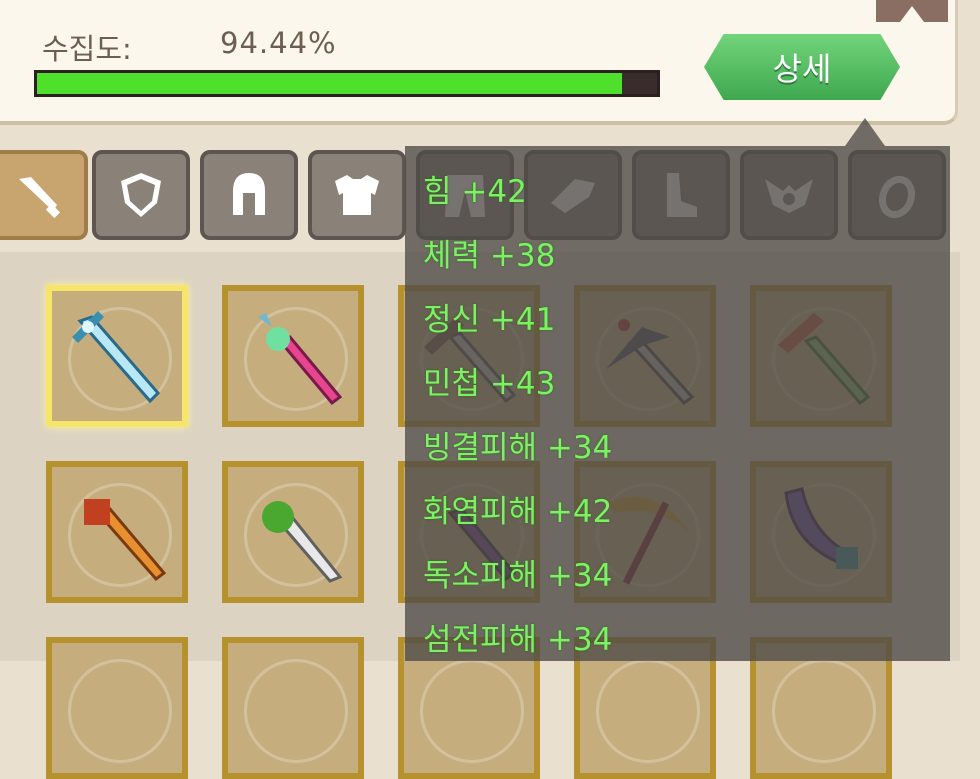  Describe the element at coordinates (489, 320) in the screenshot. I see `stat-spirit: 정신 +41` at that location.